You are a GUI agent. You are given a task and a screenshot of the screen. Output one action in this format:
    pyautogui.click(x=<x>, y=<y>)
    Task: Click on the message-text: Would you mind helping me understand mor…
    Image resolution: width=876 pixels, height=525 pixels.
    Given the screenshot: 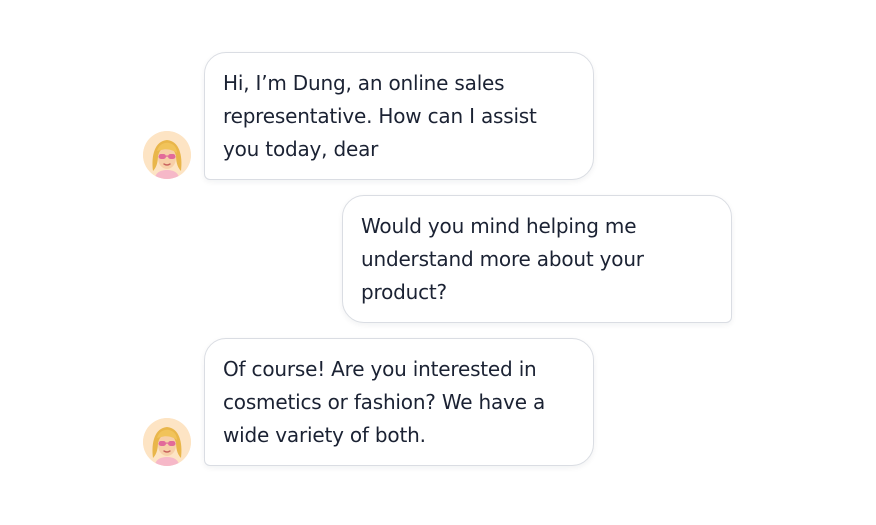 What is the action you would take?
    pyautogui.click(x=502, y=259)
    